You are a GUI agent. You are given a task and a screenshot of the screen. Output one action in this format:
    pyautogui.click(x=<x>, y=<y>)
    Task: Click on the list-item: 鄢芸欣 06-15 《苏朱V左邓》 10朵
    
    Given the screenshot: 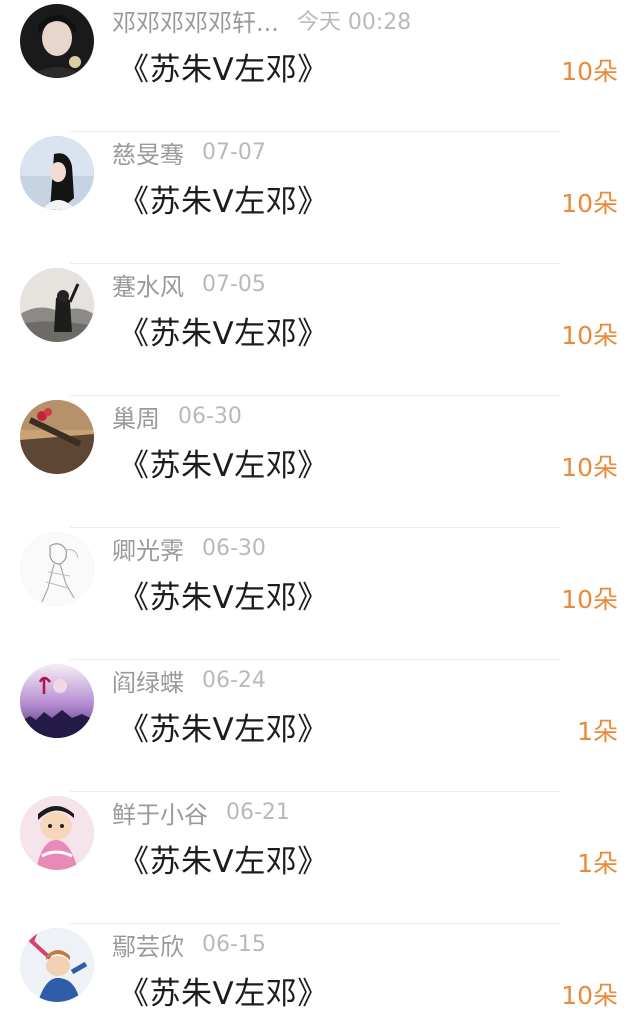 What is the action you would take?
    pyautogui.click(x=320, y=976)
    